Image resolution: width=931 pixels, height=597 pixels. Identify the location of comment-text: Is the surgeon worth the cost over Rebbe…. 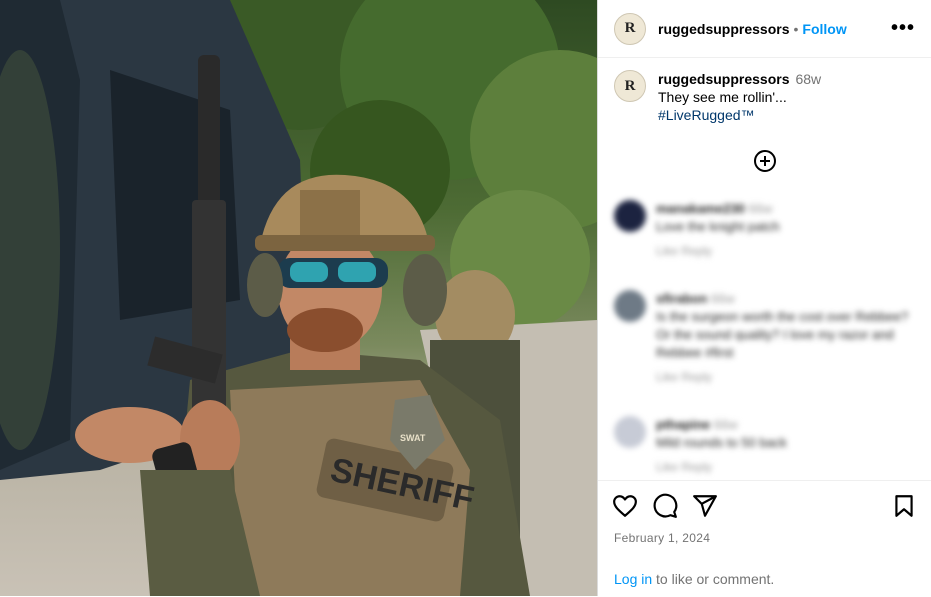
(782, 334).